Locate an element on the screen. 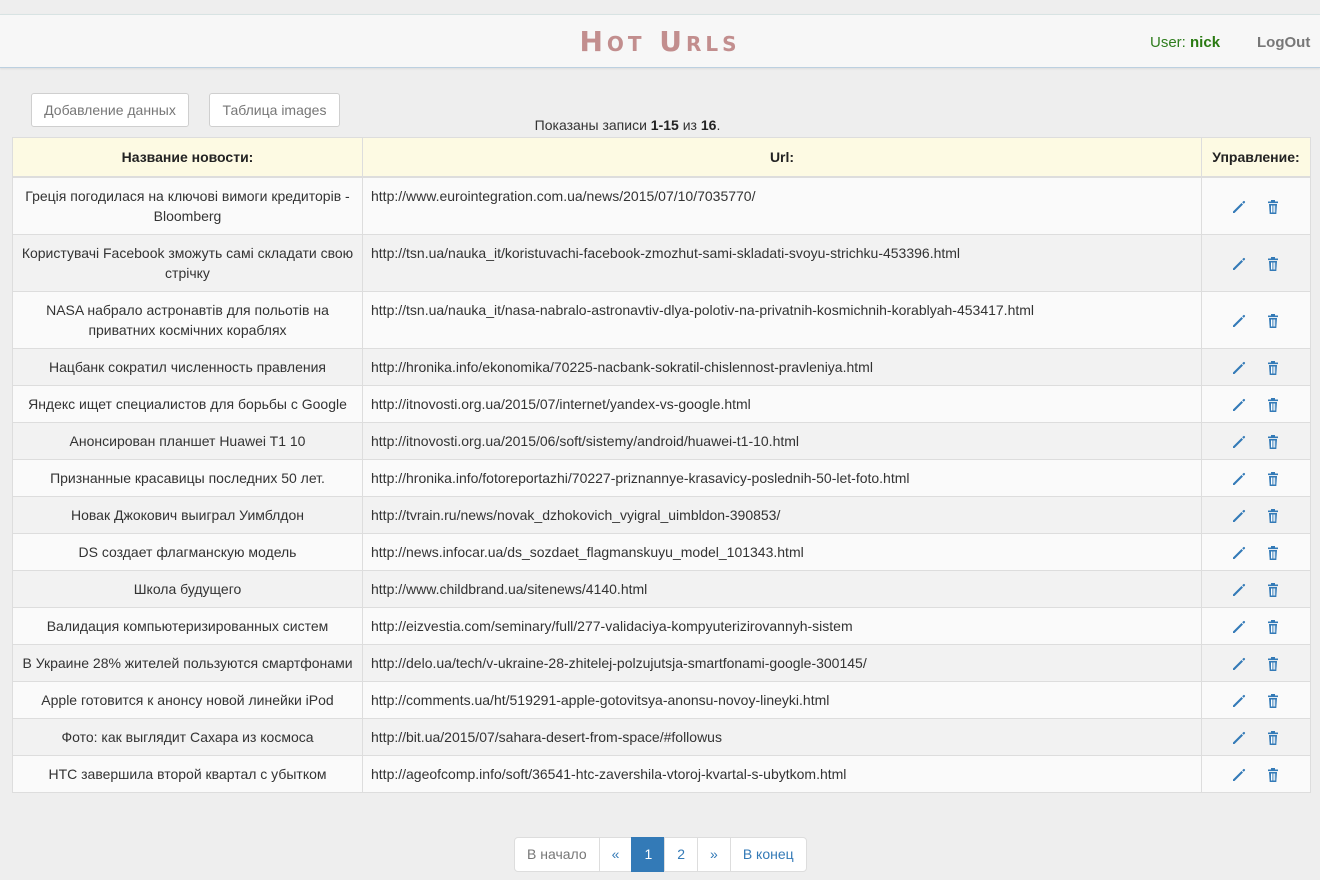 This screenshot has height=880, width=1320. page-last: В конец is located at coordinates (768, 854).